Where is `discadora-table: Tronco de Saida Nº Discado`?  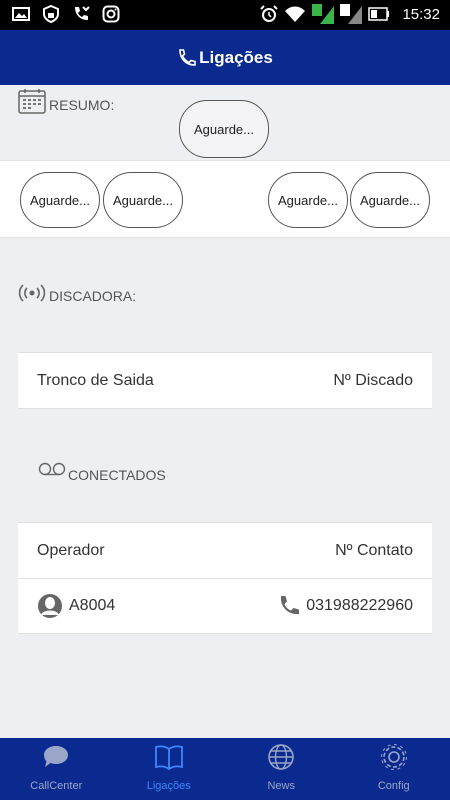
discadora-table: Tronco de Saida Nº Discado is located at coordinates (225, 380).